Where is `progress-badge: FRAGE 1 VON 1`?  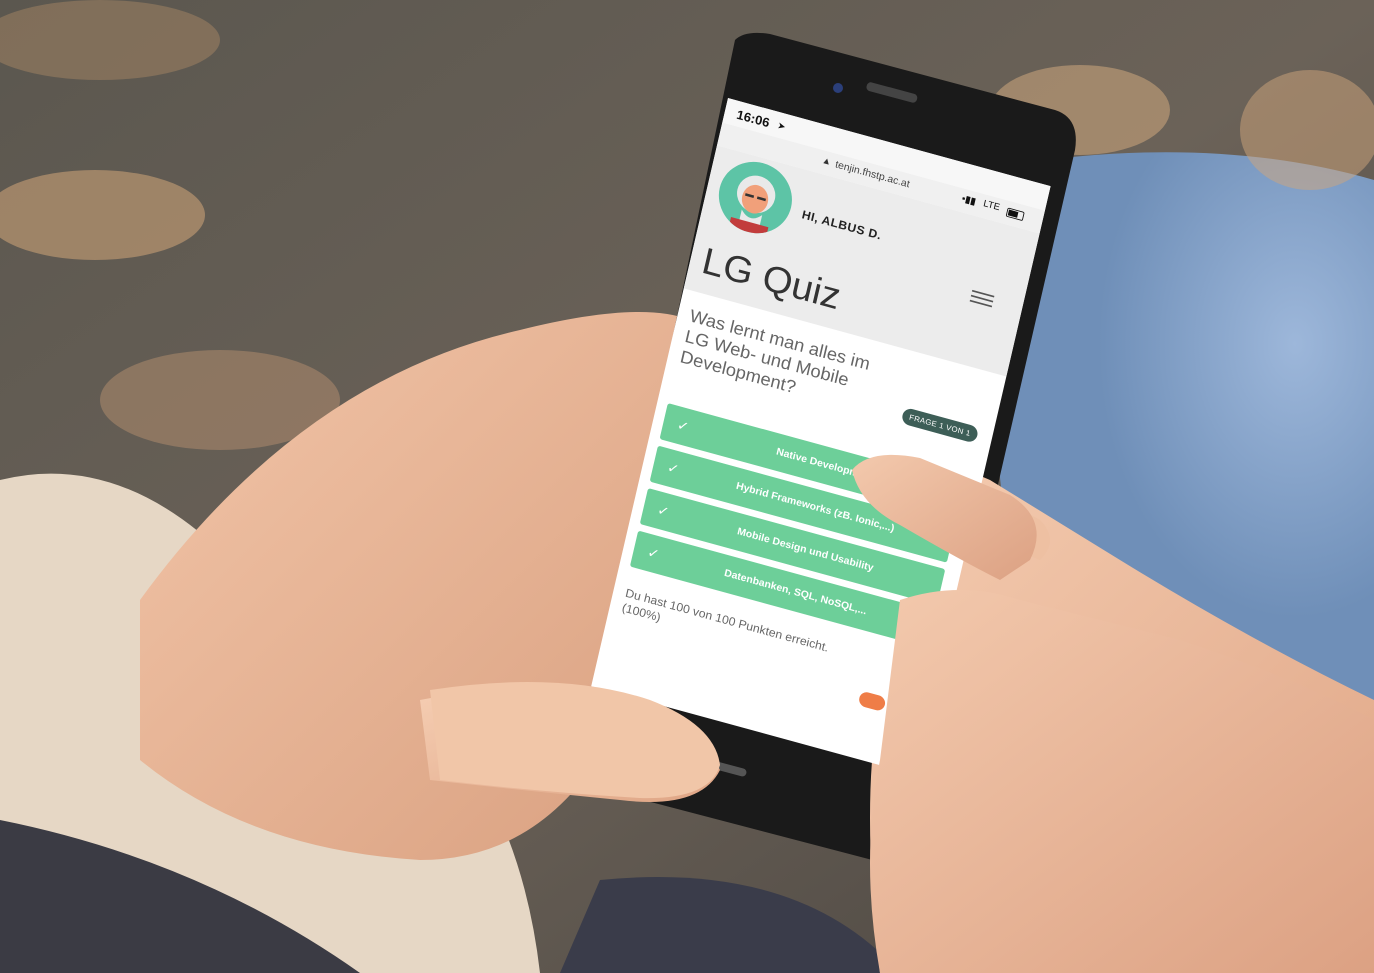
progress-badge: FRAGE 1 VON 1 is located at coordinates (940, 425).